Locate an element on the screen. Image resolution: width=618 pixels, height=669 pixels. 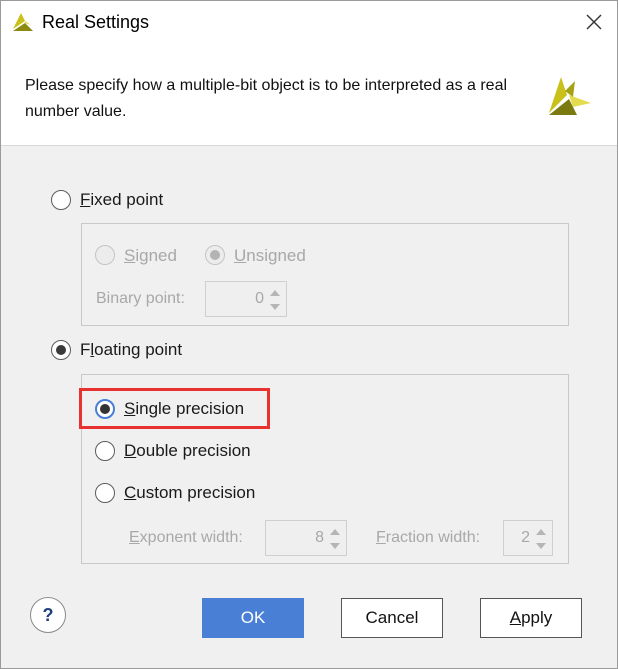
unsigned-radio-dot is located at coordinates (215, 255).